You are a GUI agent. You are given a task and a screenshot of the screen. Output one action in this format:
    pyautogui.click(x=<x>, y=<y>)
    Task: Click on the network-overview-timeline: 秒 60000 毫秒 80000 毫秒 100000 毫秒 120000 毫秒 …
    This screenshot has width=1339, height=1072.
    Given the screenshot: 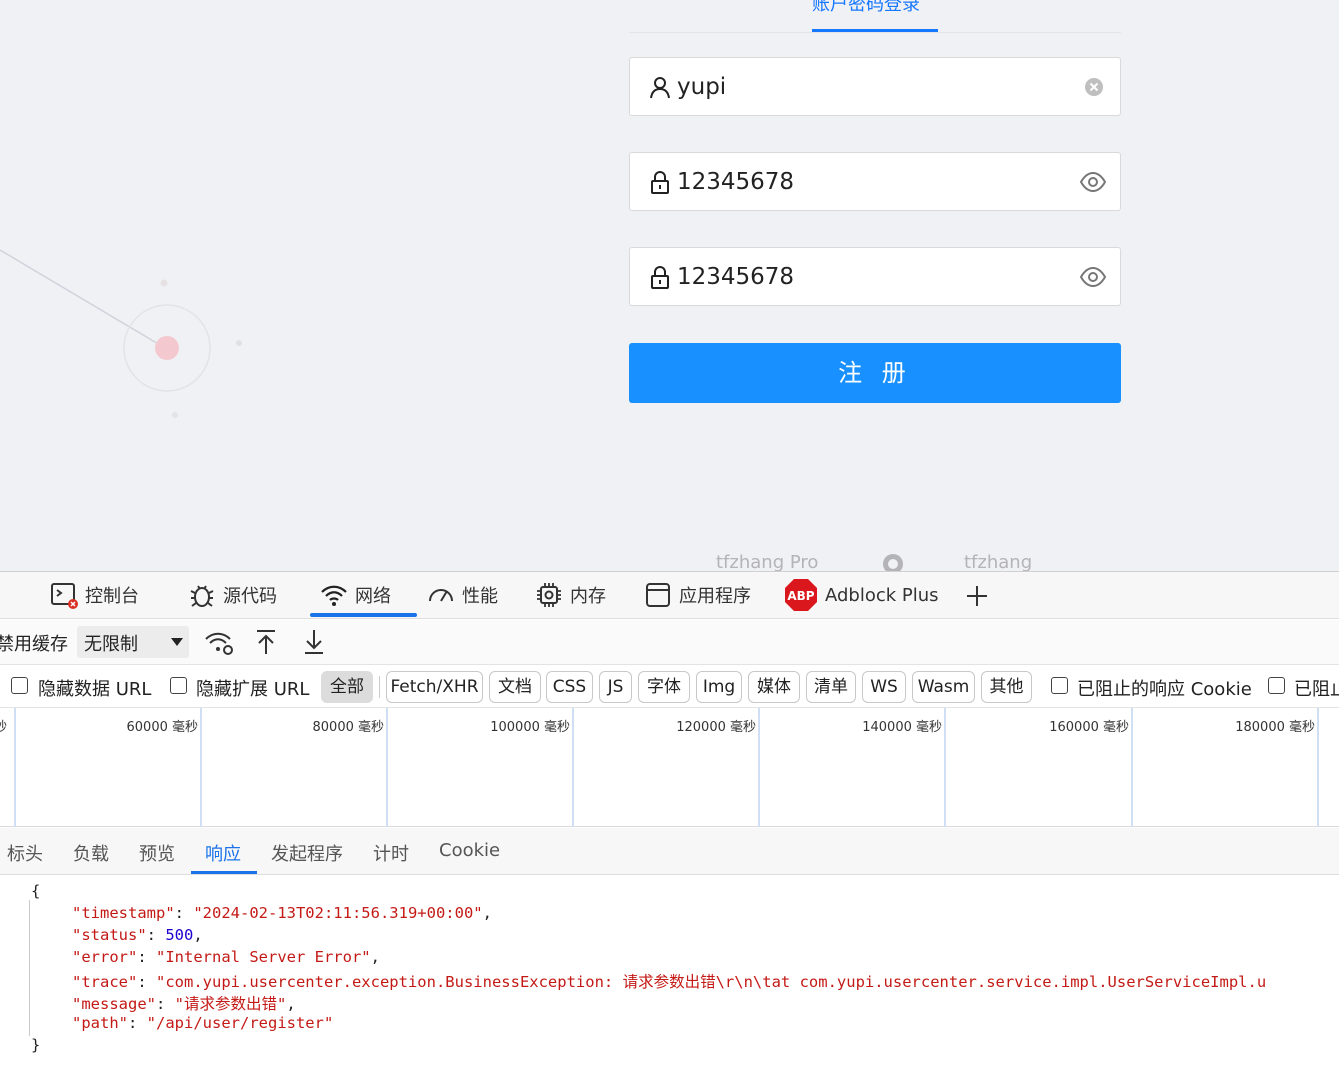 What is the action you would take?
    pyautogui.click(x=669, y=767)
    